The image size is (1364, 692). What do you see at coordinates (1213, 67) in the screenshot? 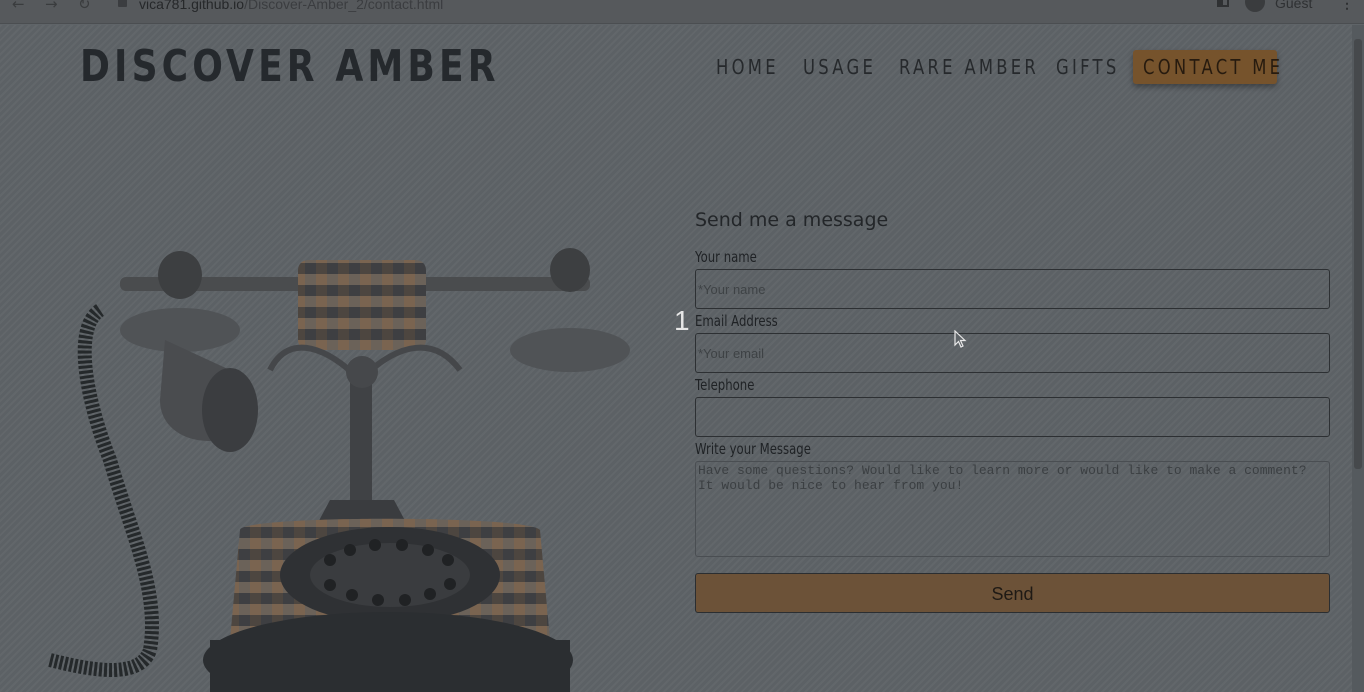
I see `nav-contact-me-label: CONTACT ME` at bounding box center [1213, 67].